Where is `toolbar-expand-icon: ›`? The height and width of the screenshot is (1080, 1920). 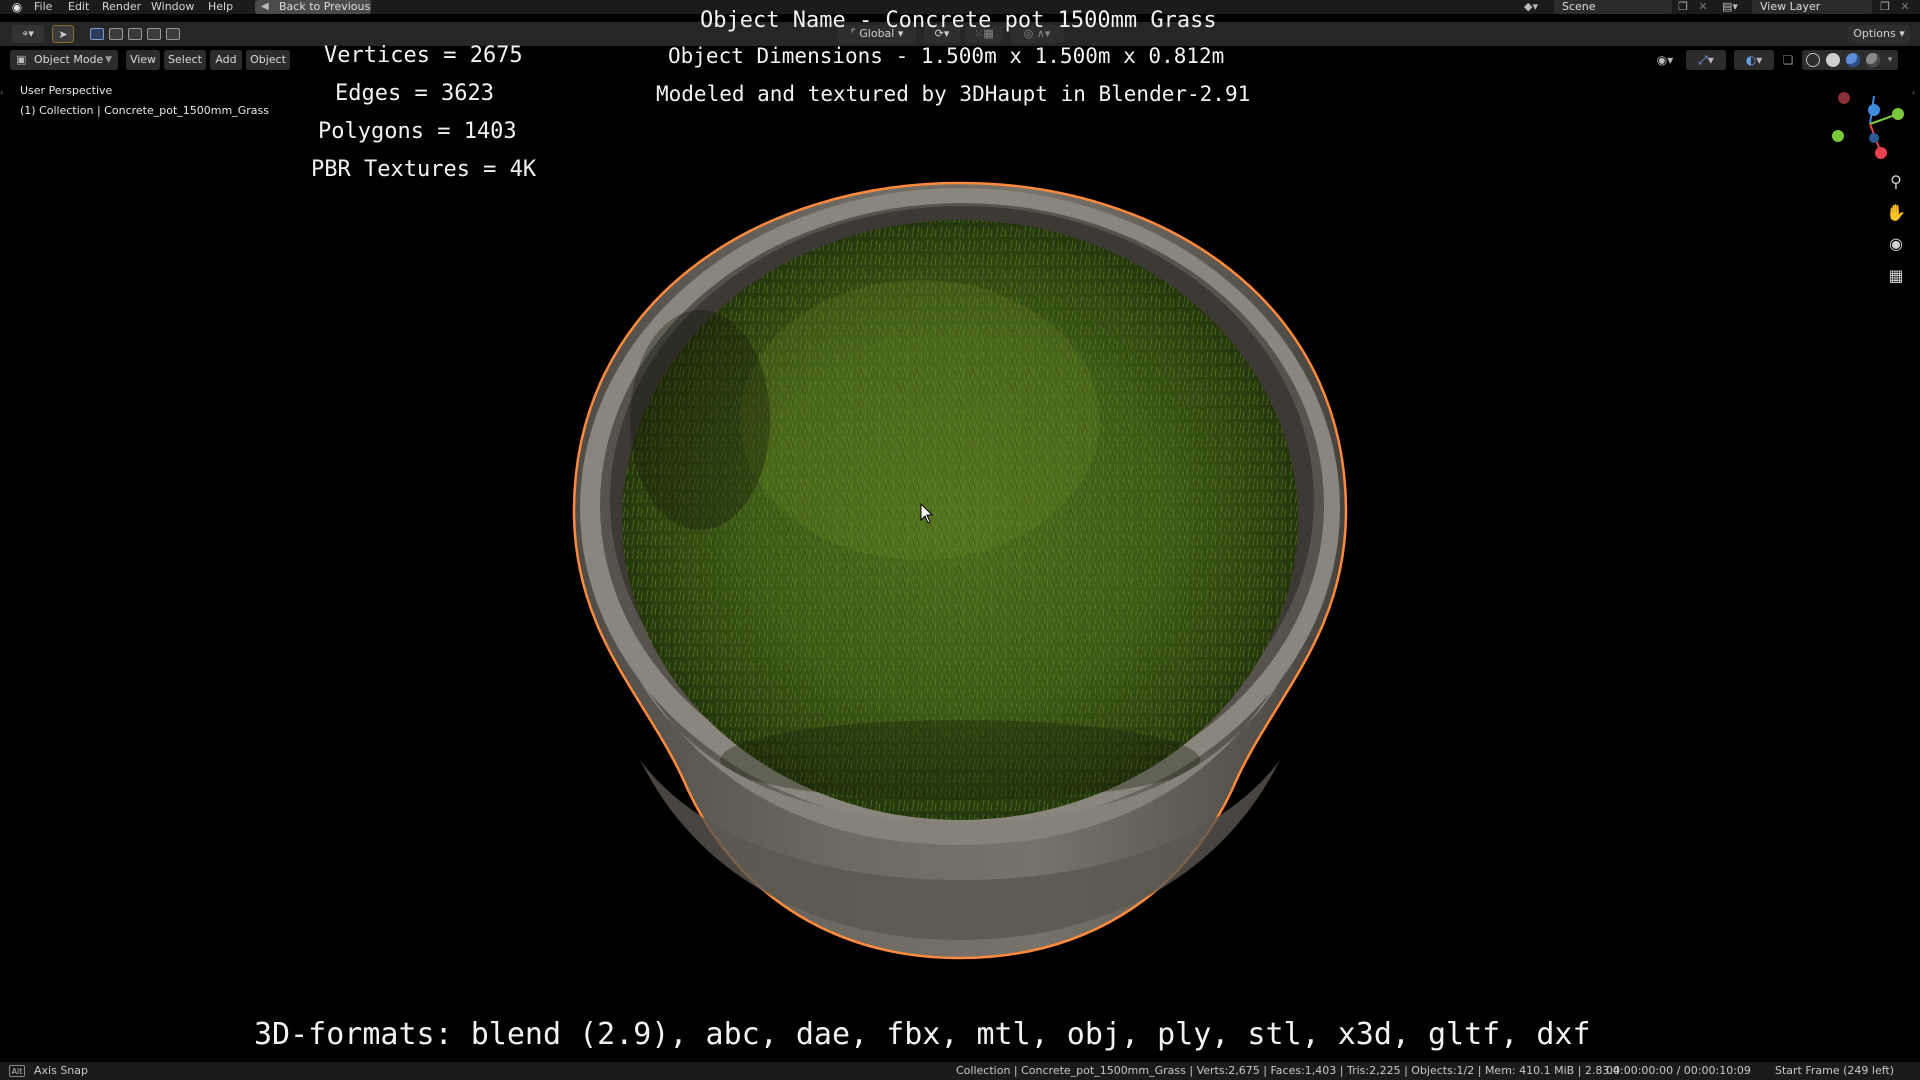
toolbar-expand-icon: › is located at coordinates (3, 94).